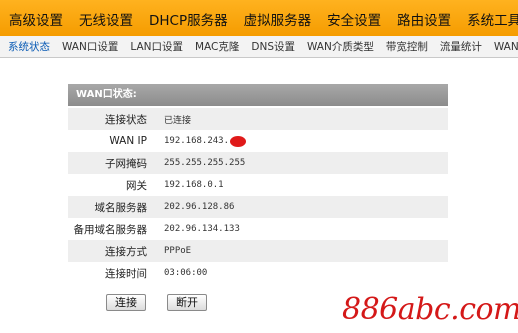  Describe the element at coordinates (258, 273) in the screenshot. I see `status-row-connection-time: 连接时间 03:06:00` at that location.